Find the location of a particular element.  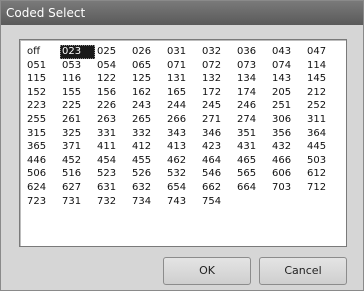

code-item: 627 is located at coordinates (77, 188).